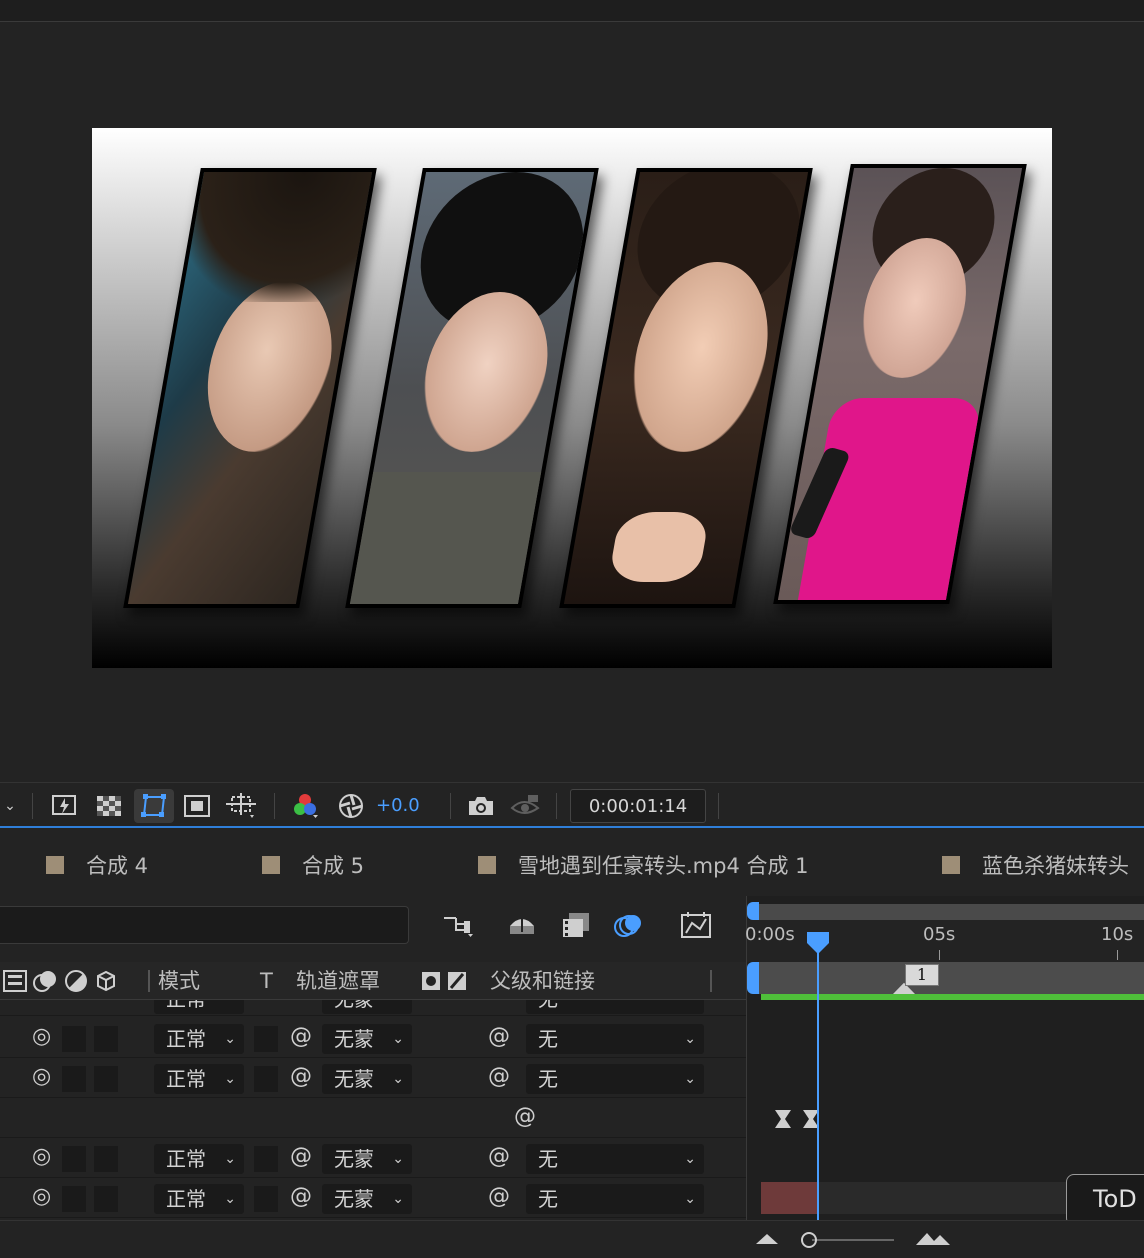  Describe the element at coordinates (305, 806) in the screenshot. I see `color-channels-icon` at that location.